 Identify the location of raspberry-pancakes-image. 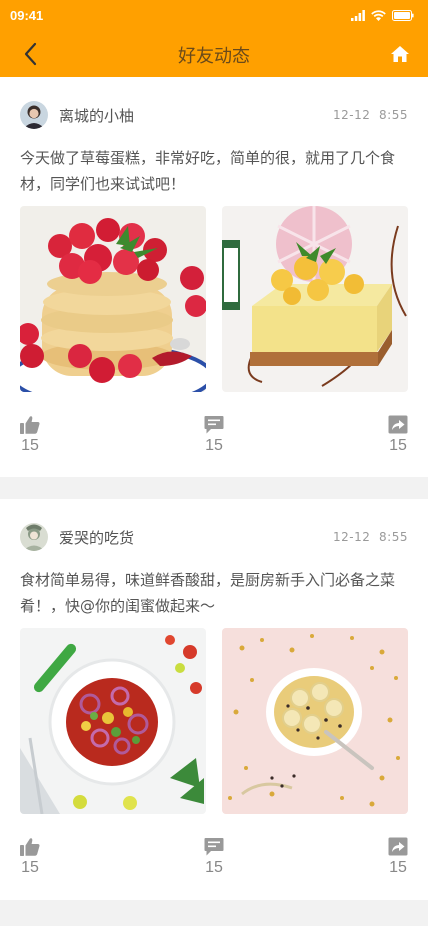
(113, 299).